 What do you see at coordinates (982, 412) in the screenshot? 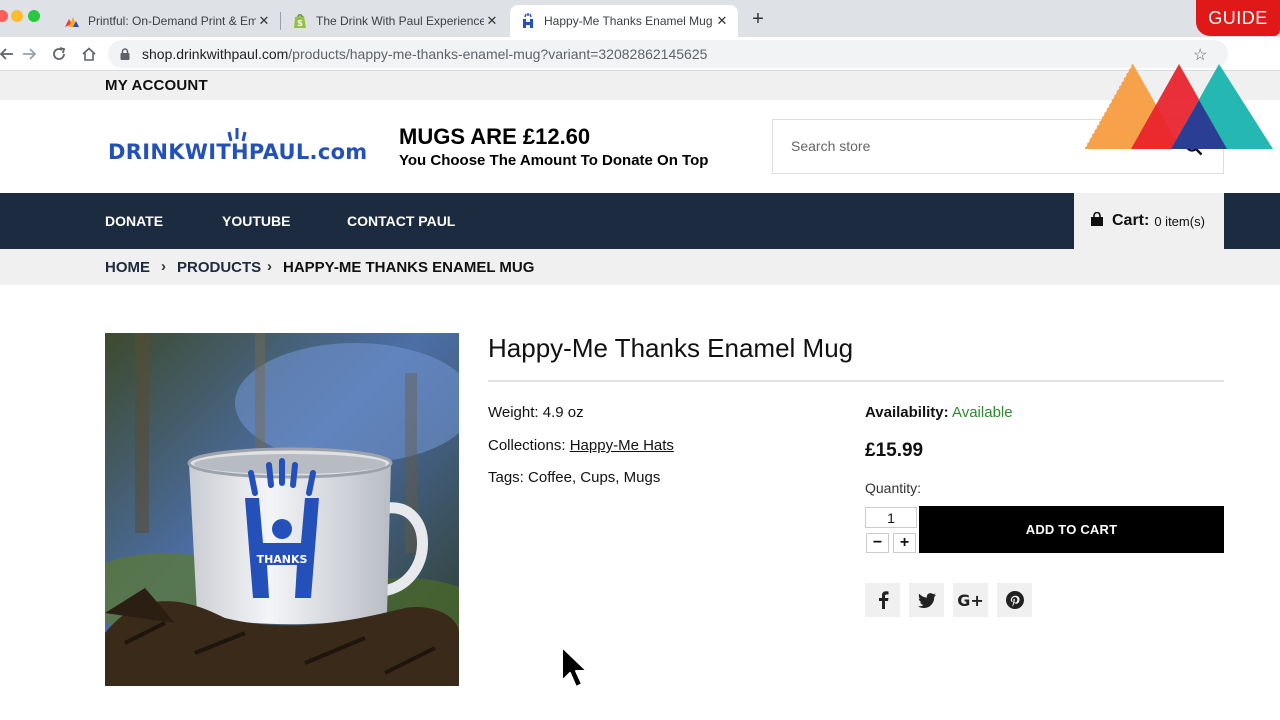
I see `availability-status: Available` at bounding box center [982, 412].